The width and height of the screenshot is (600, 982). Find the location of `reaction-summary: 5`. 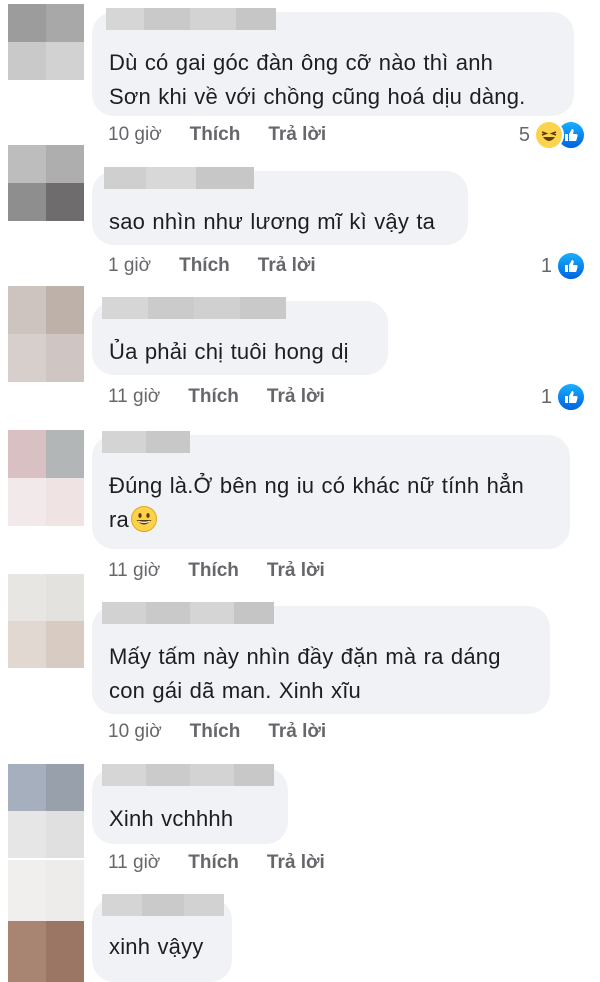

reaction-summary: 5 is located at coordinates (552, 135).